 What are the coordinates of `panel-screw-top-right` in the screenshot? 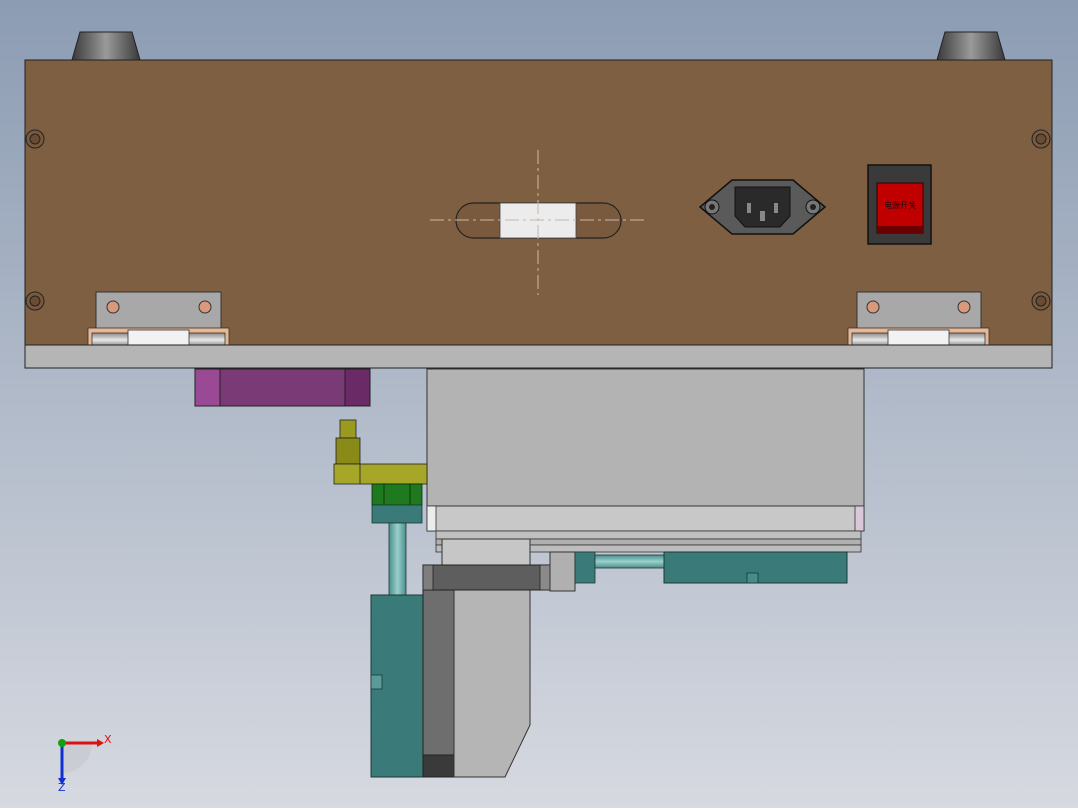 It's located at (1041, 139).